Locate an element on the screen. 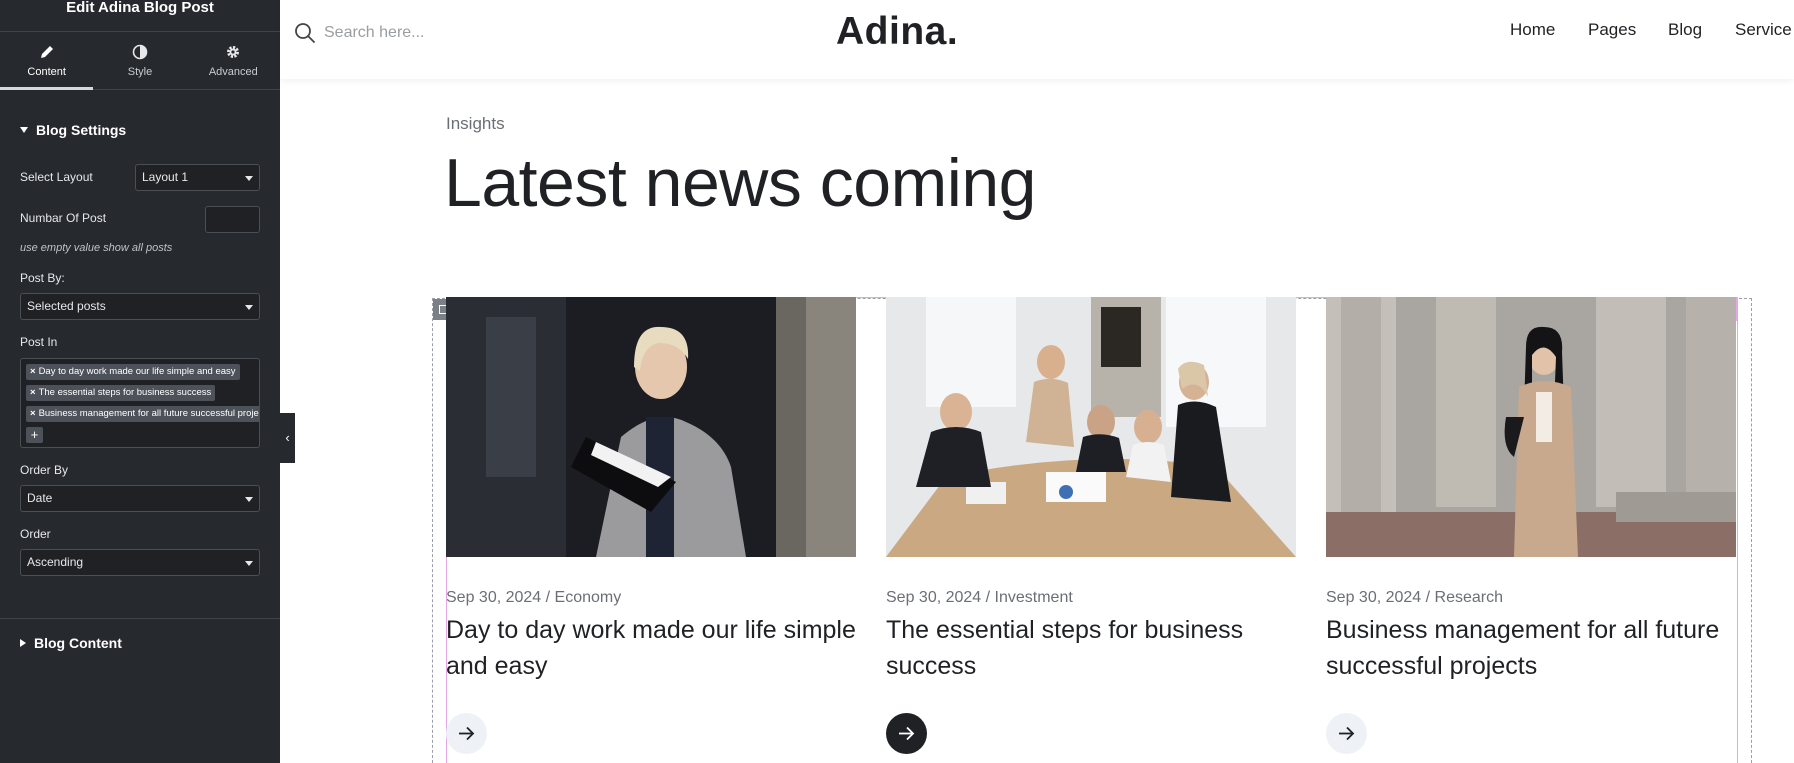 The image size is (1794, 763). section-blog-settings-label: Blog Settings is located at coordinates (81, 130).